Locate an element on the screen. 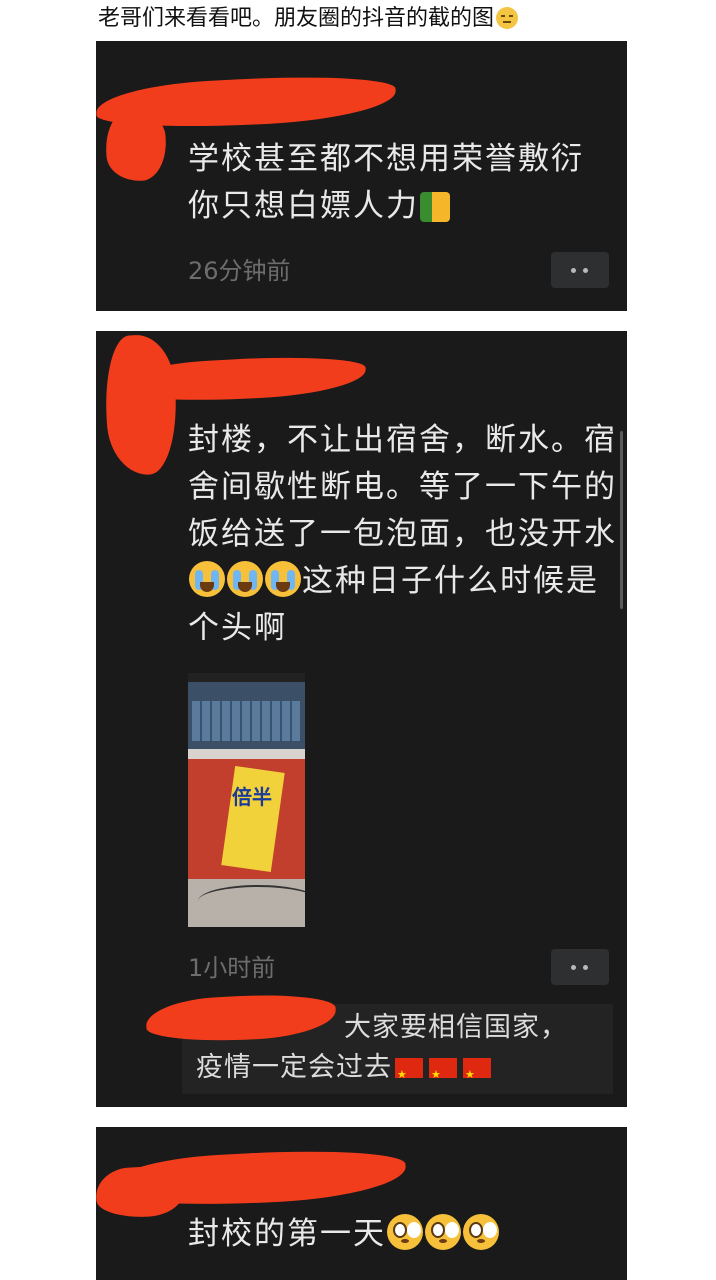  post-timestamp: 1小时前 is located at coordinates (232, 968).